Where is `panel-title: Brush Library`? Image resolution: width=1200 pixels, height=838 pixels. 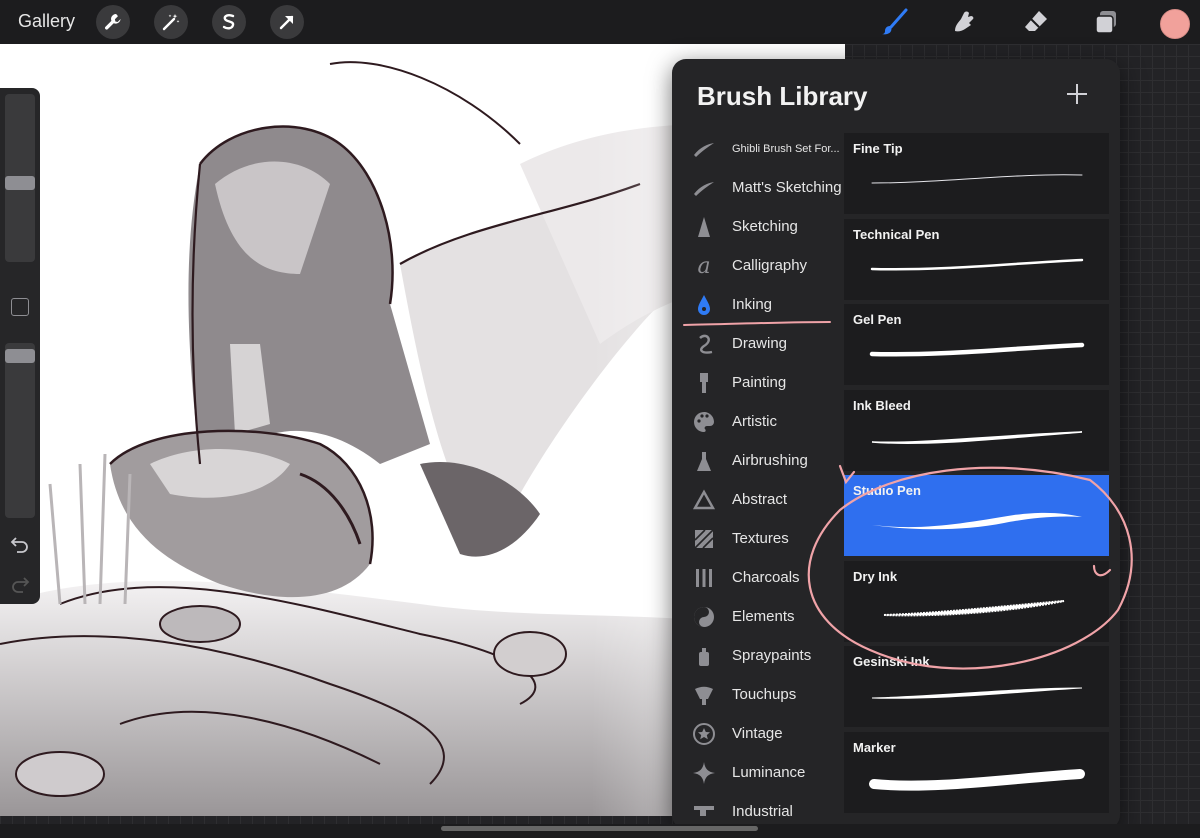
panel-title: Brush Library is located at coordinates (782, 96).